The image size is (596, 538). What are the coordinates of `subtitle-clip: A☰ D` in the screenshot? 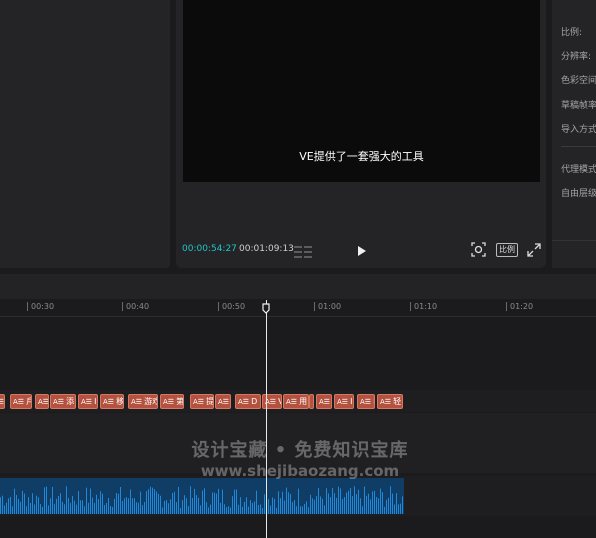 It's located at (248, 401).